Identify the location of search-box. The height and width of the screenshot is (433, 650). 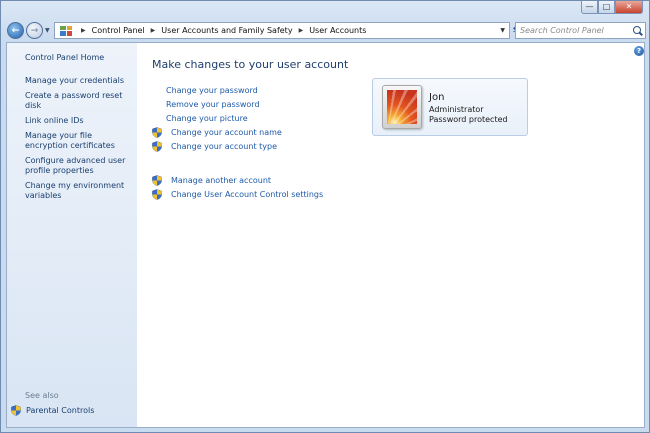
(580, 30).